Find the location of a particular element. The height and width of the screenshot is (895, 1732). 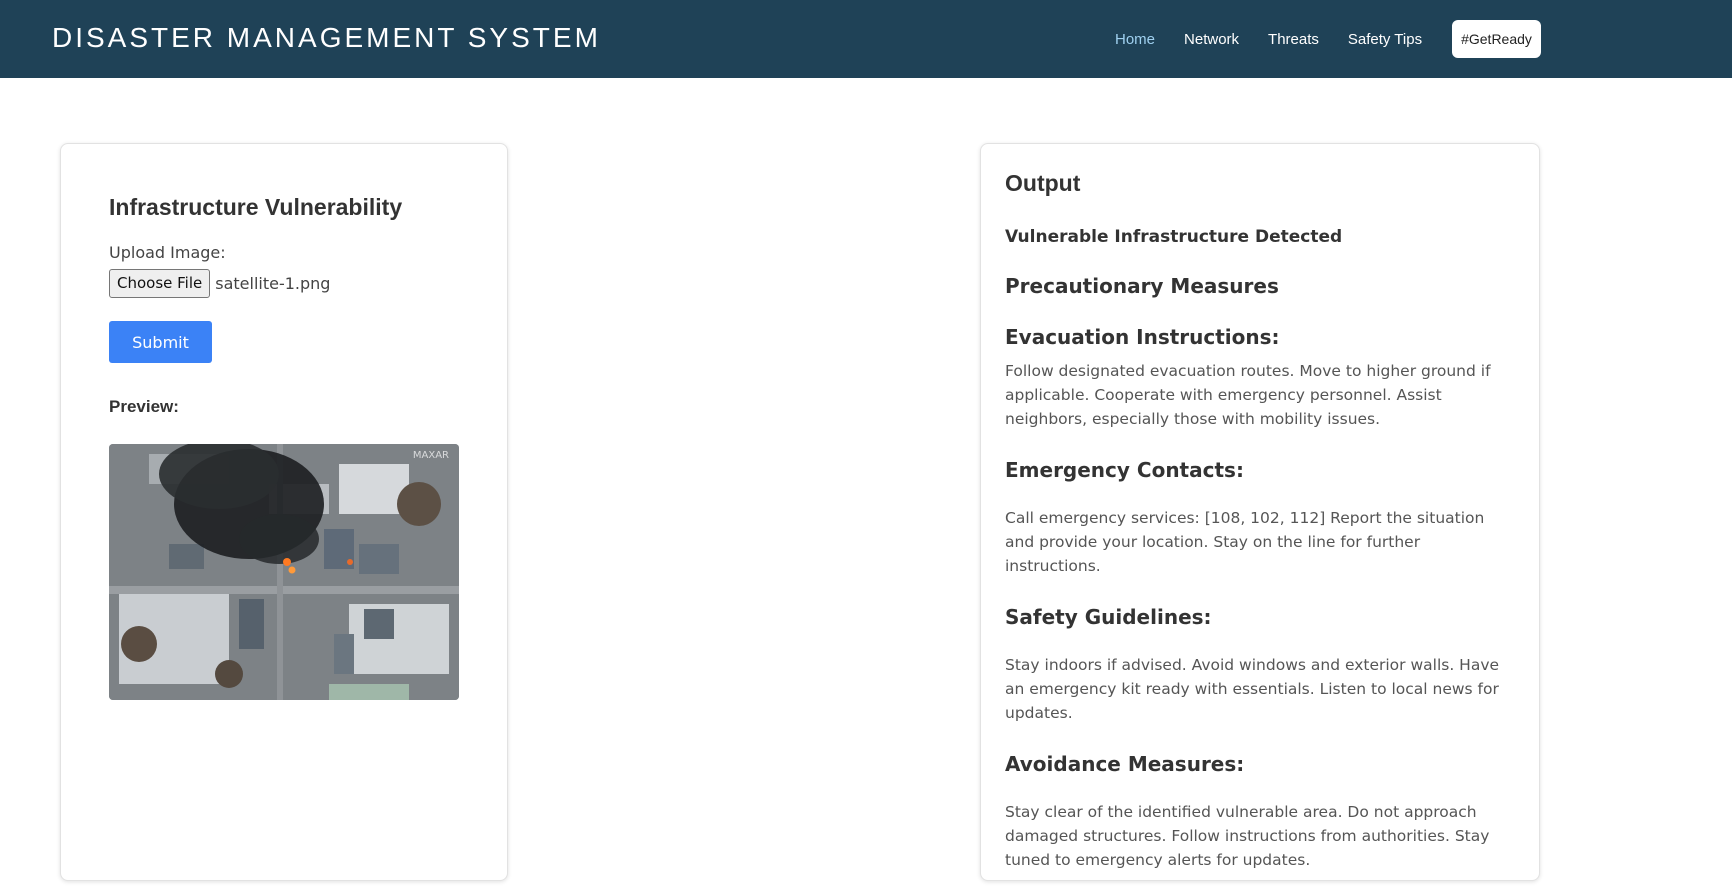

card-title: Infrastructure Vulnerability is located at coordinates (256, 207).